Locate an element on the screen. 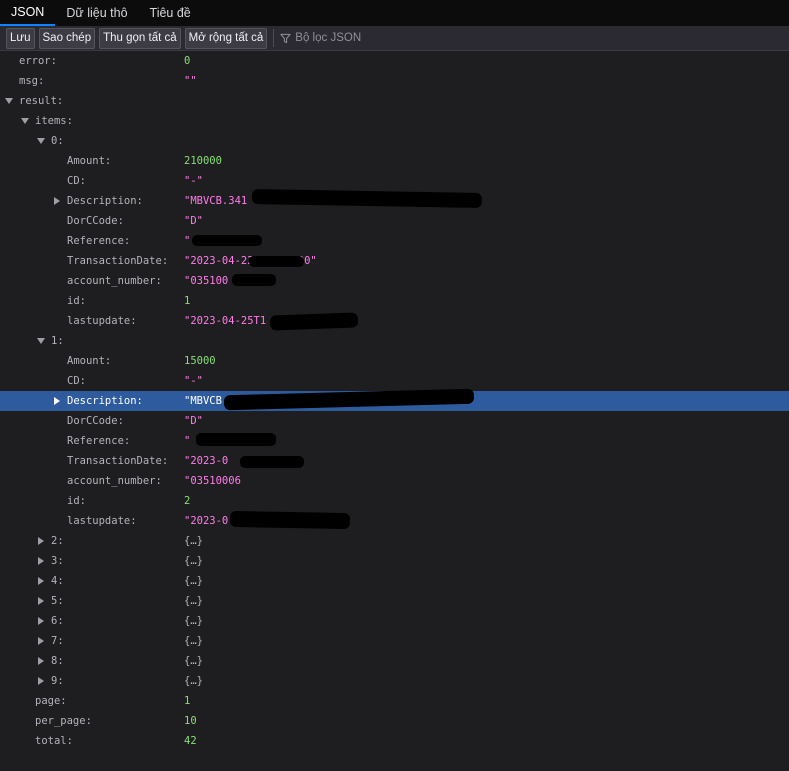 The image size is (789, 771). json-value: 10 is located at coordinates (190, 721).